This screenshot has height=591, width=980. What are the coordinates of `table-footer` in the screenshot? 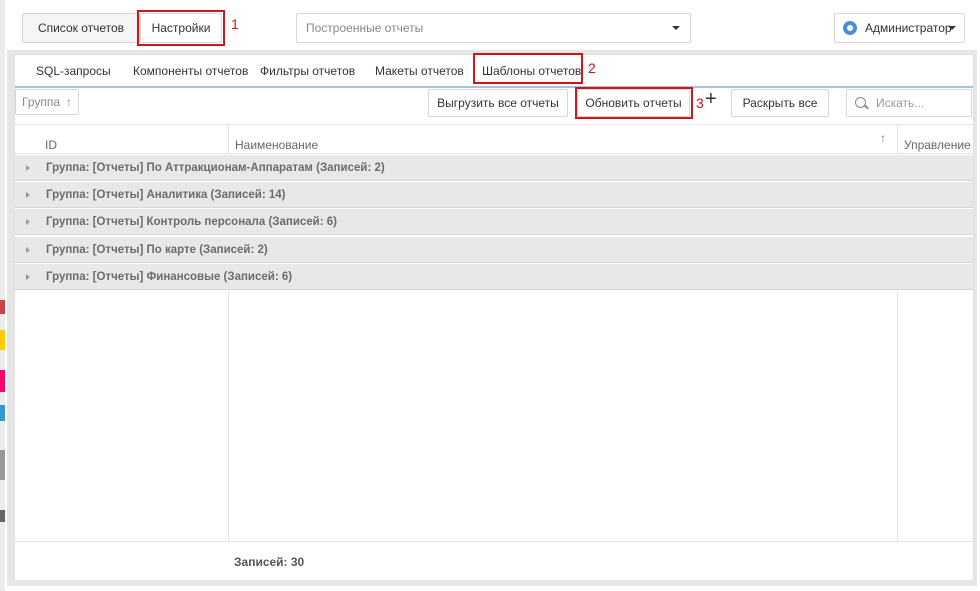 It's located at (494, 560).